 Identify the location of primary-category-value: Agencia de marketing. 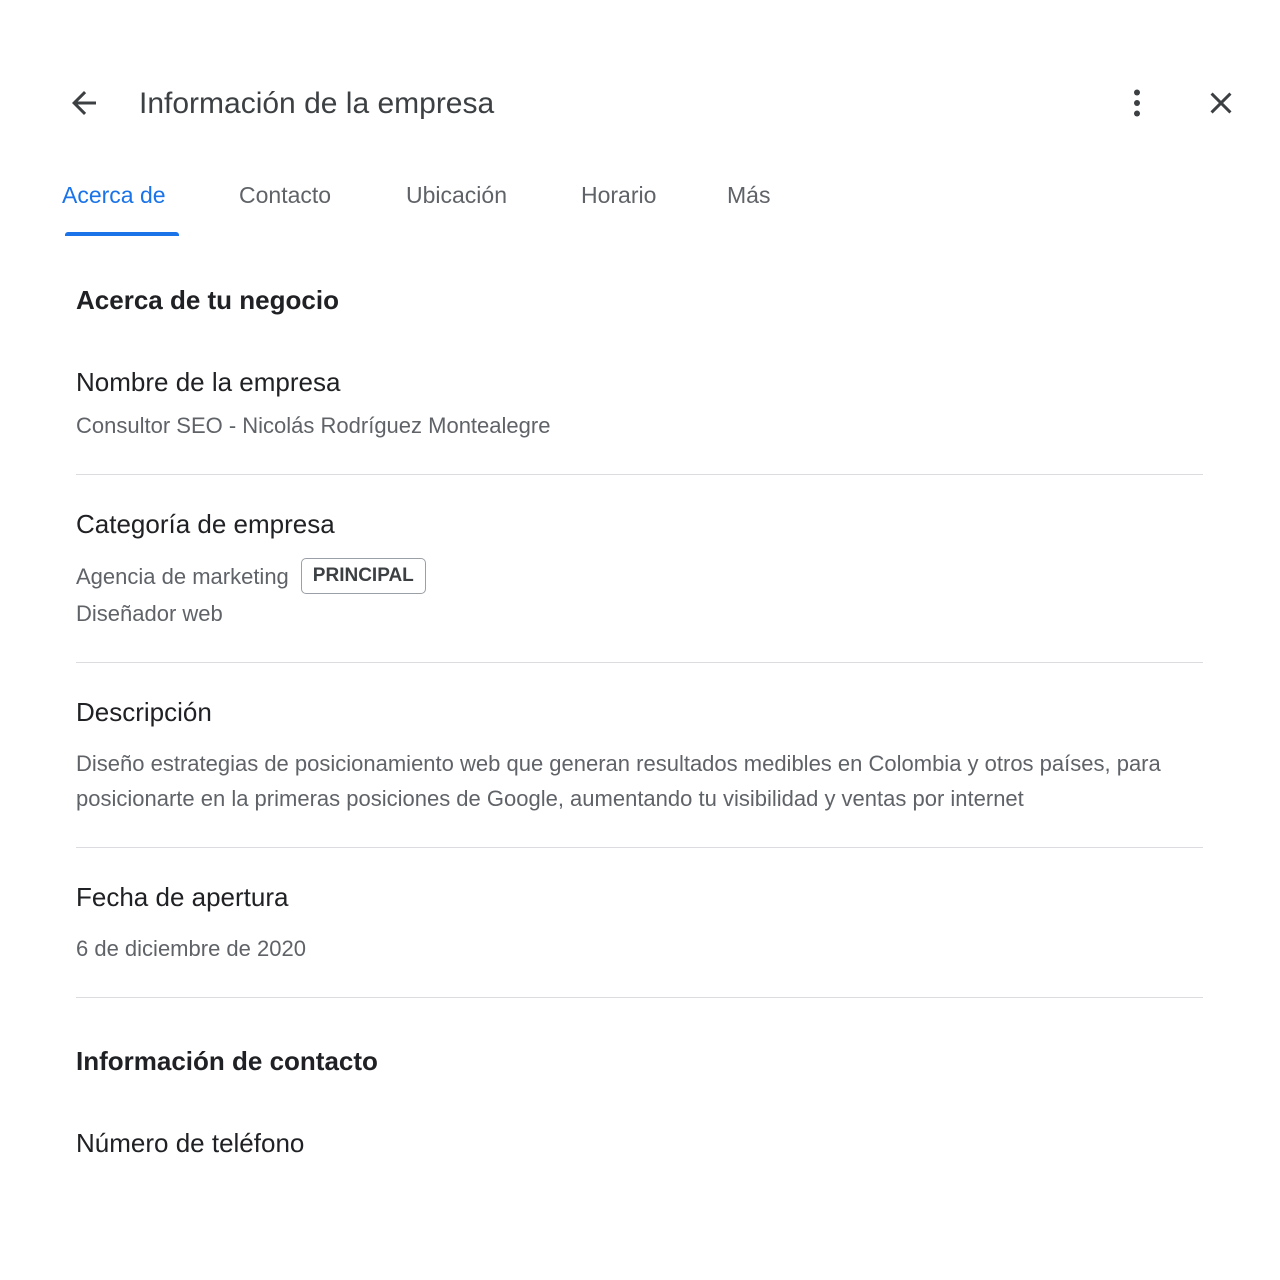
(182, 576).